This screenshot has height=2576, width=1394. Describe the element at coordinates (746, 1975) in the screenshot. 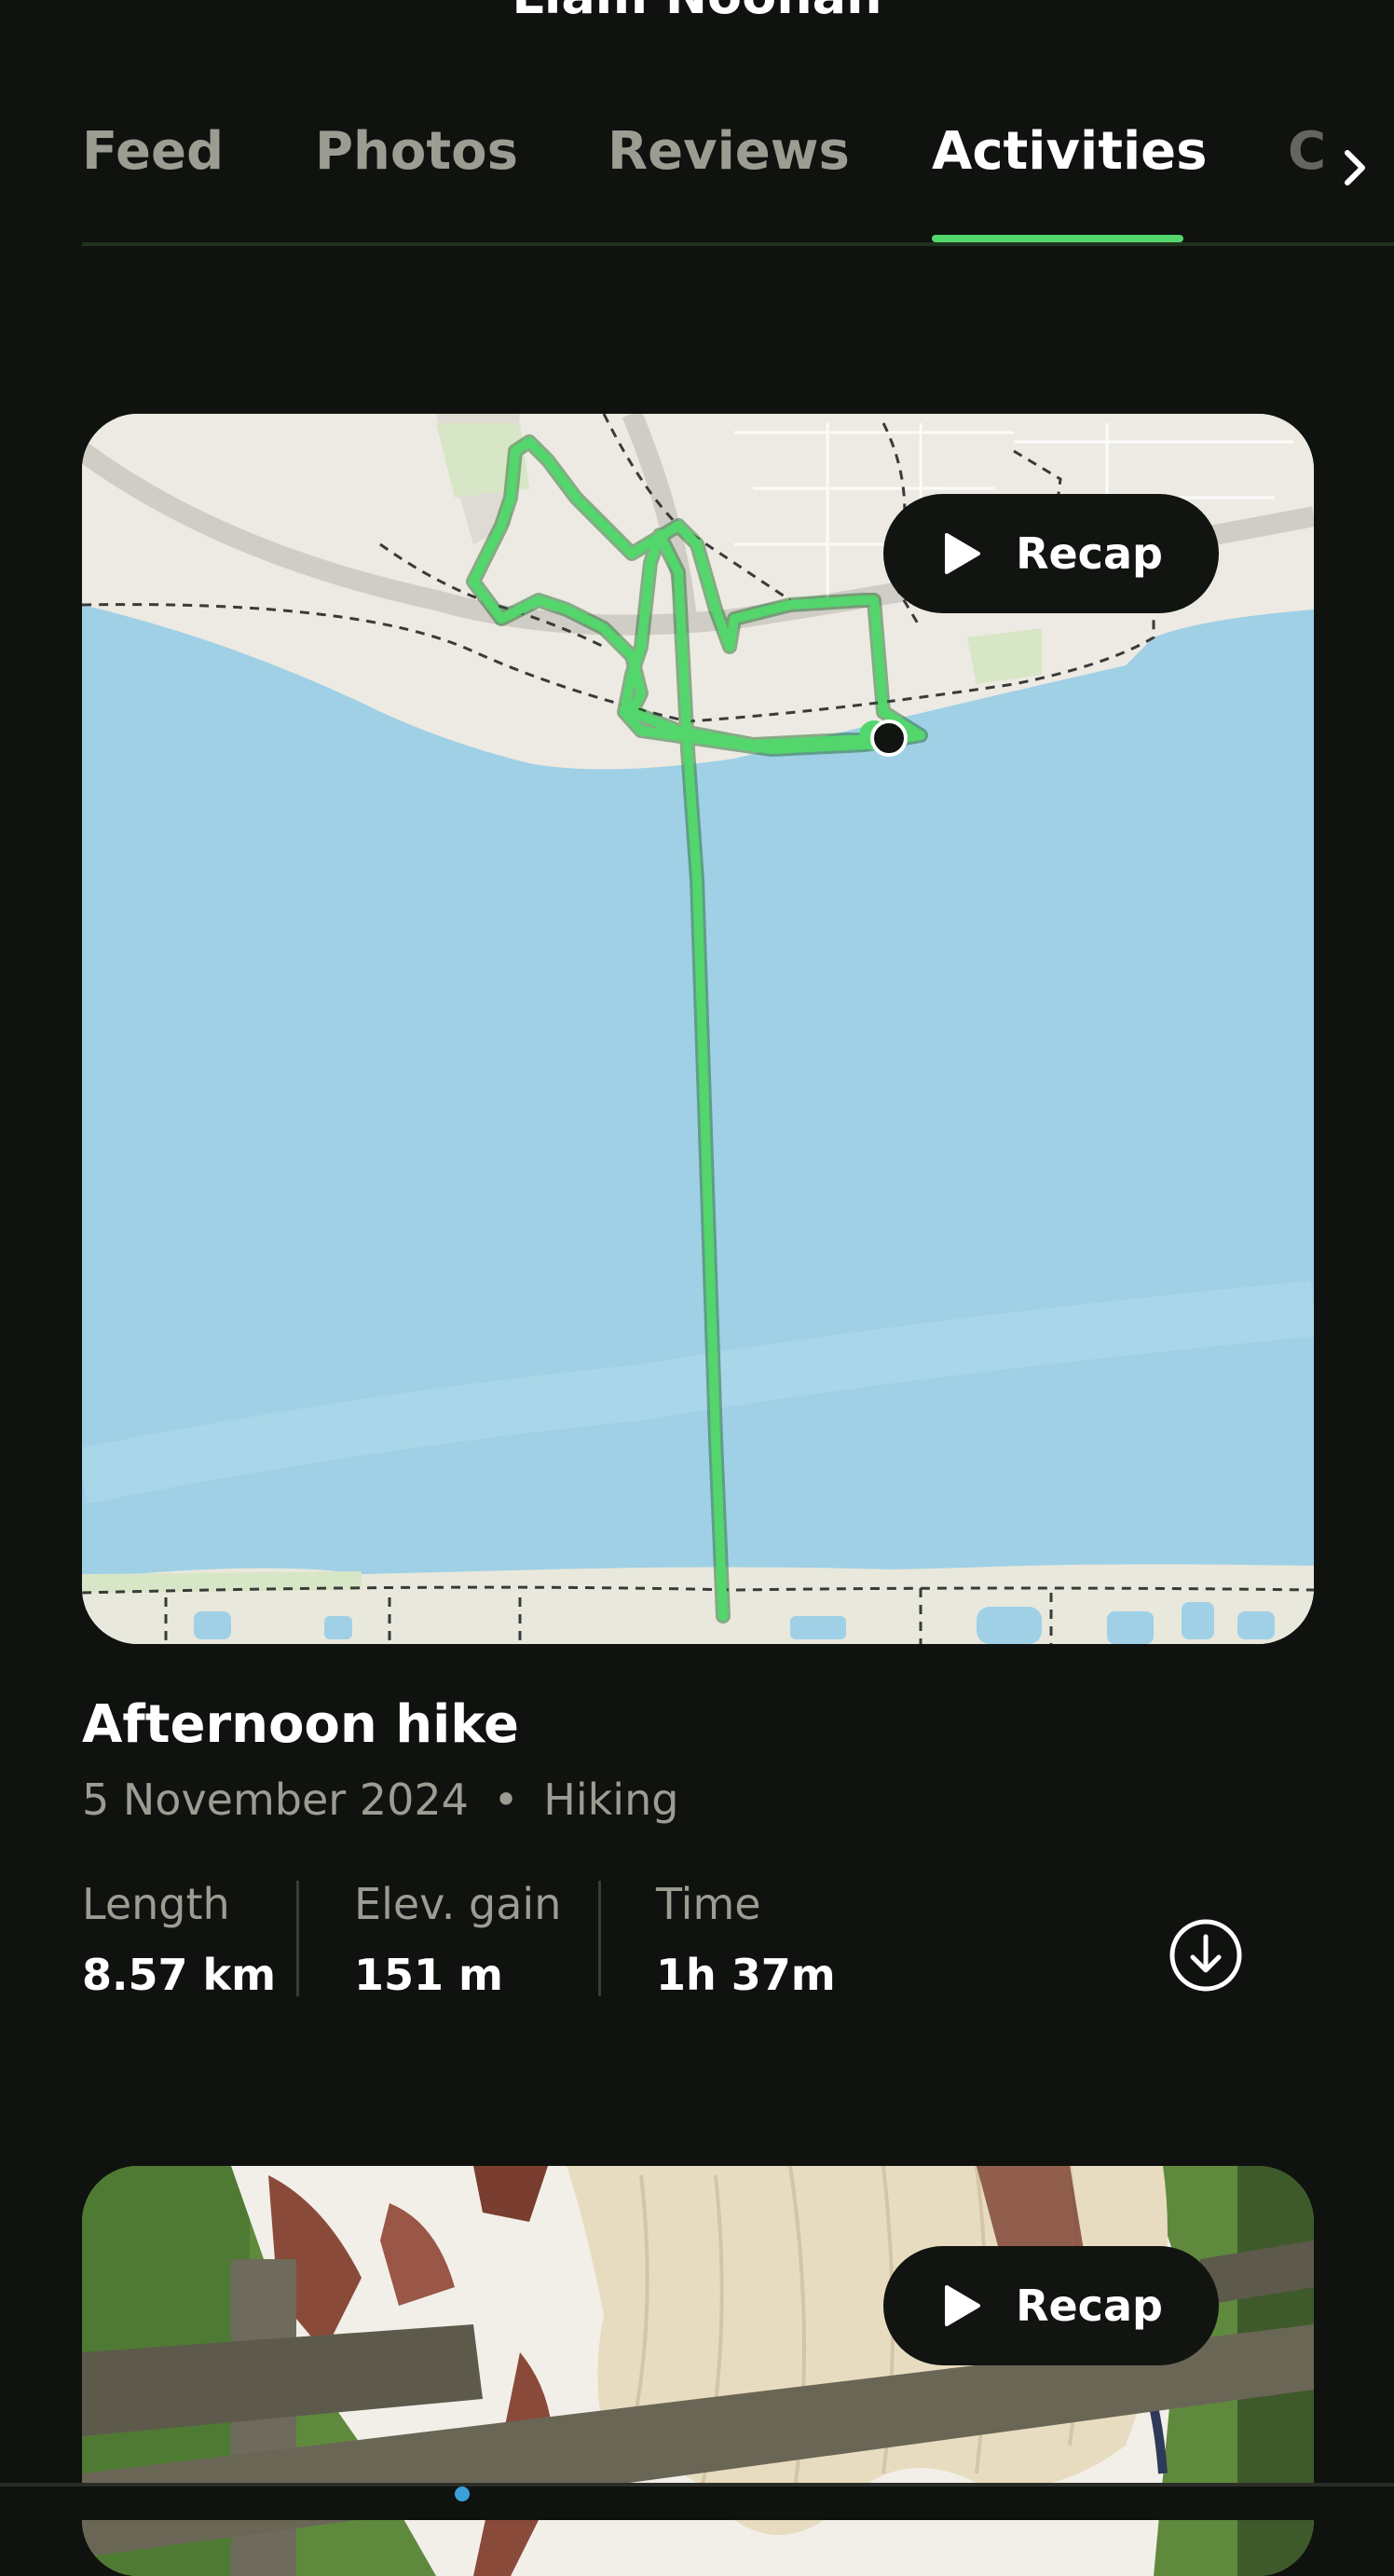

I see `stat-value: 1h 37m` at that location.